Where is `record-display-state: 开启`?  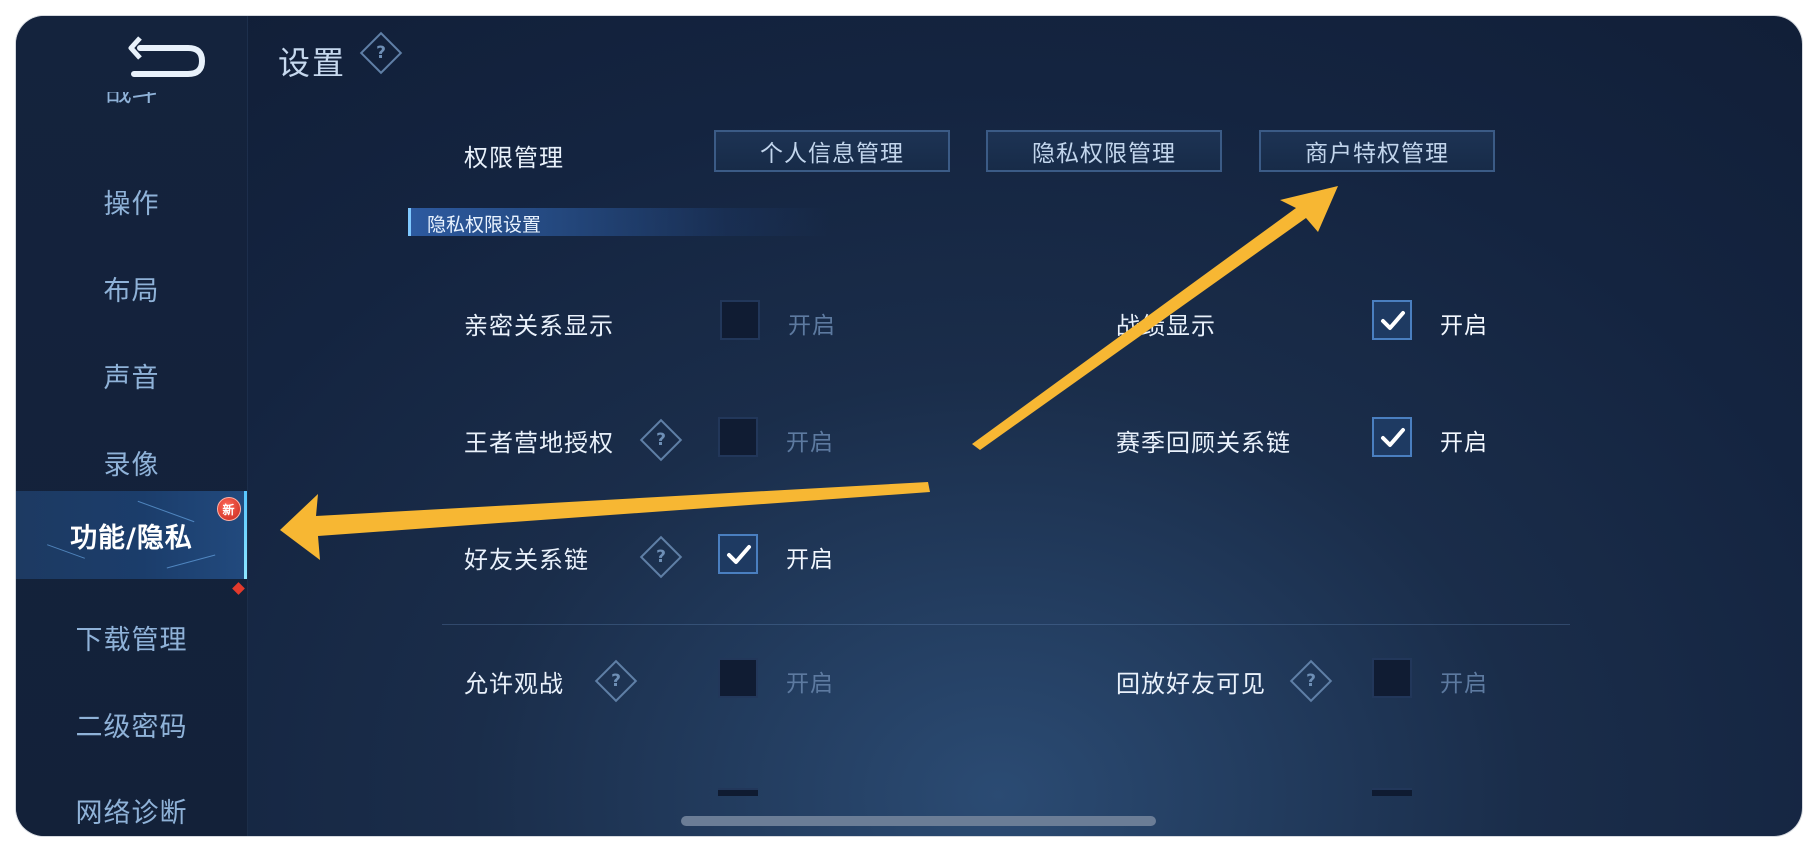
record-display-state: 开启 is located at coordinates (1464, 326).